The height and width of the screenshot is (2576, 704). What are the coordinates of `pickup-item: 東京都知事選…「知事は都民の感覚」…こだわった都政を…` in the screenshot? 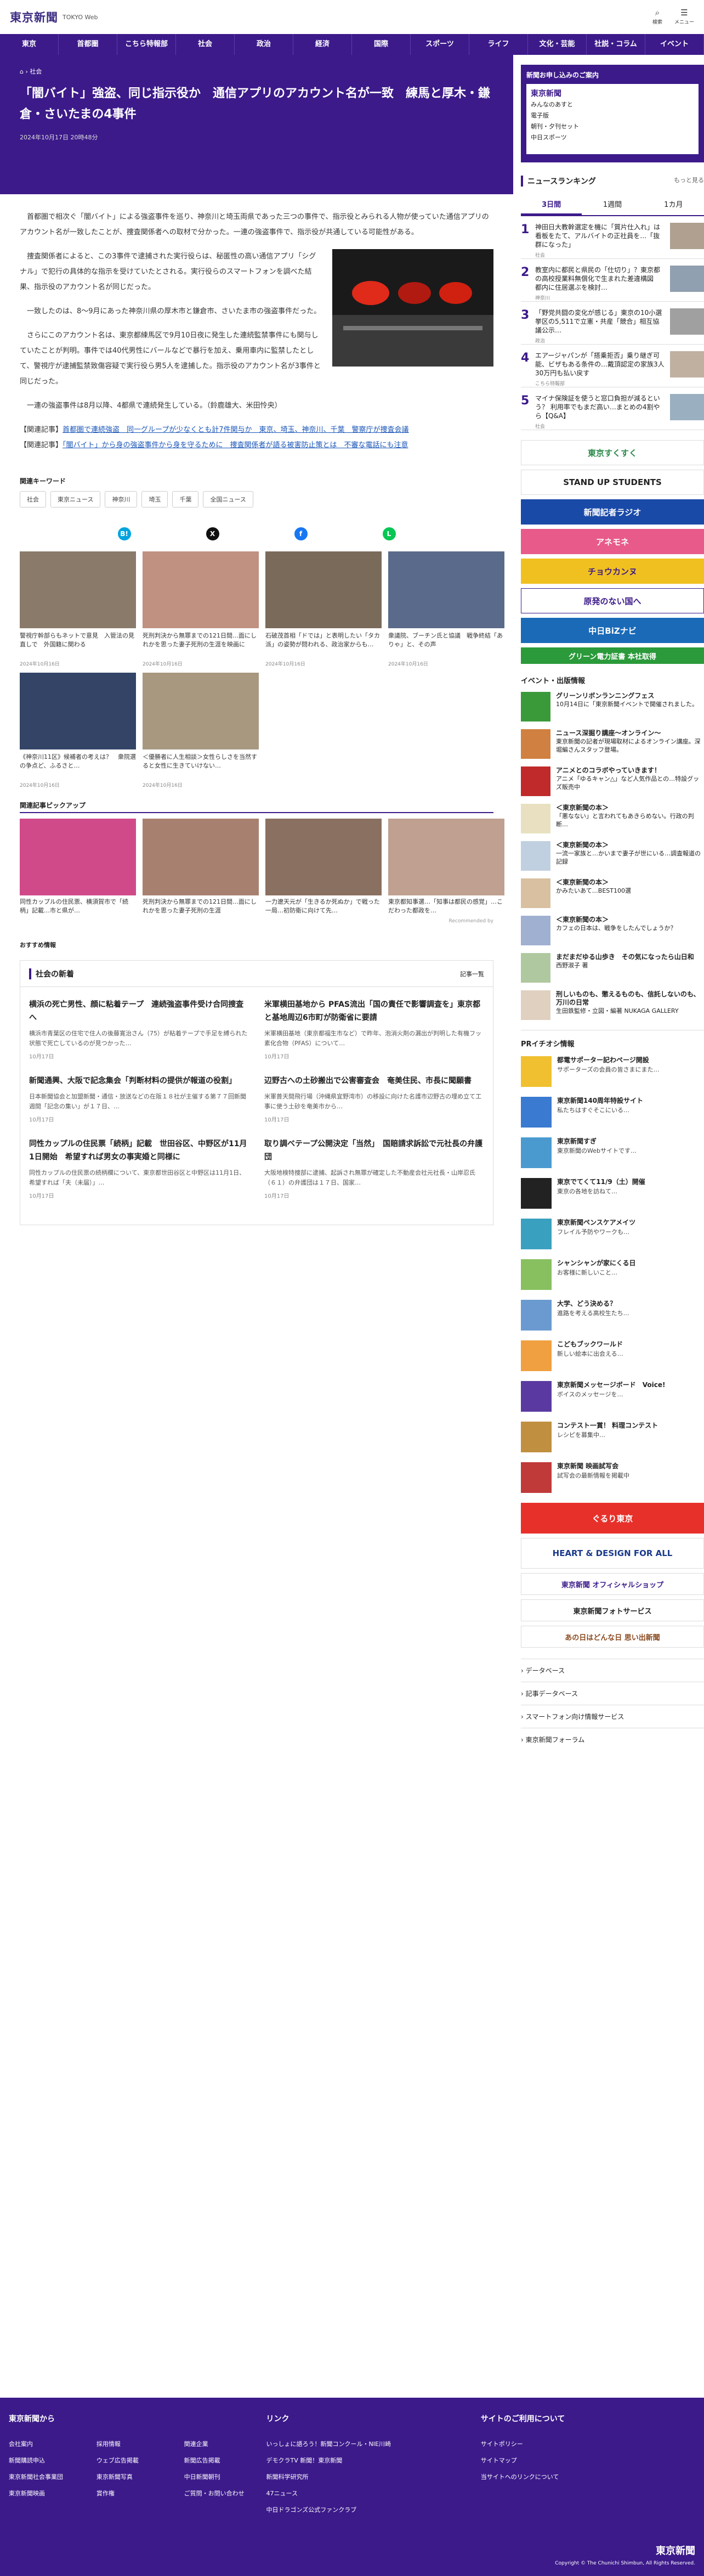 It's located at (446, 867).